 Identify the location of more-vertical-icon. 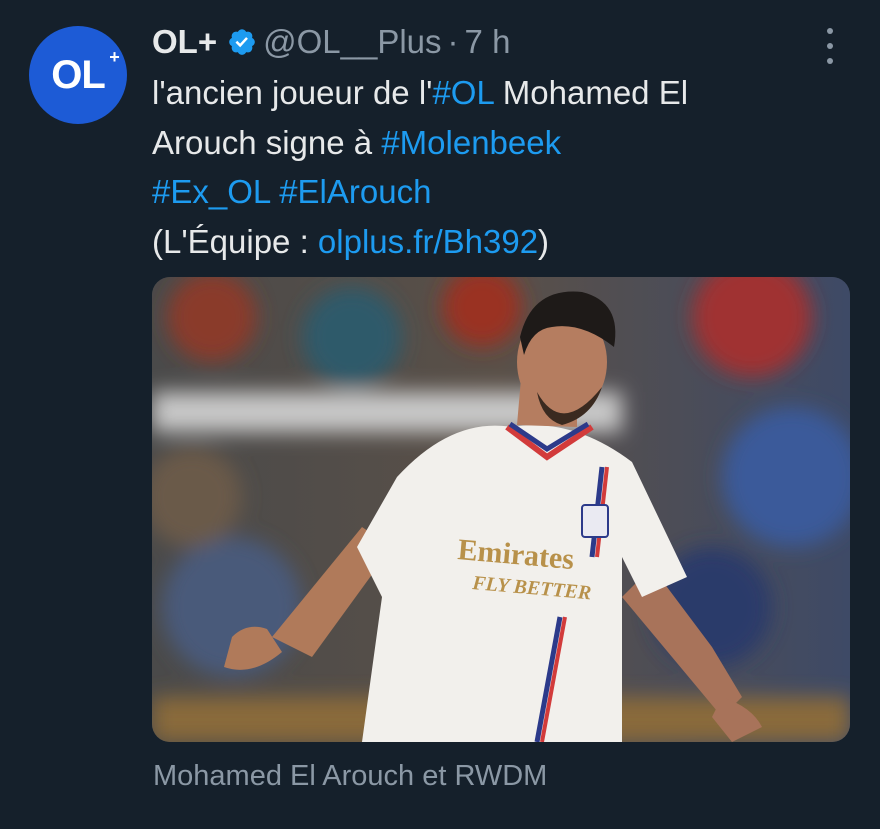
(830, 46).